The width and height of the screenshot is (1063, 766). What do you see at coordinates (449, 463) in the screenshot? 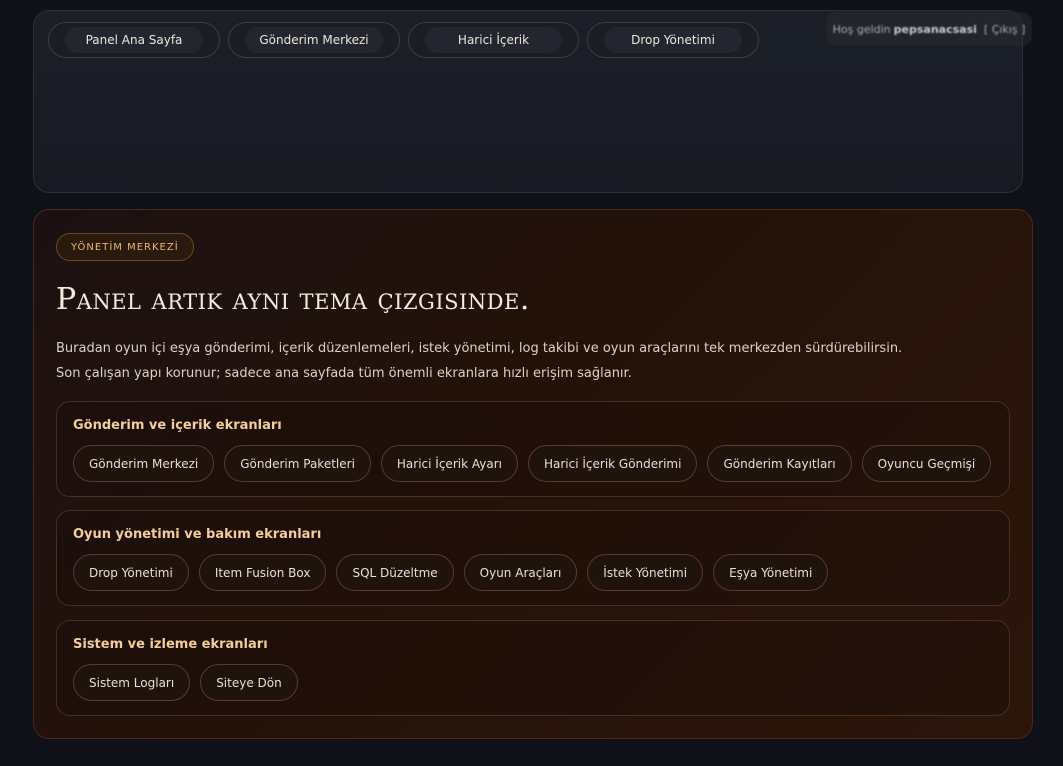
I see `link-external-content-settings: Harici İçerik Ayarı` at bounding box center [449, 463].